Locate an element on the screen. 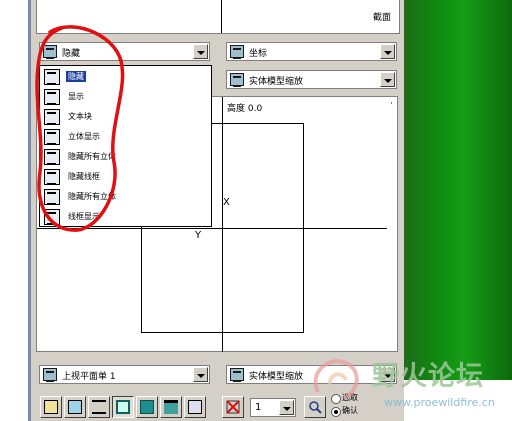 The height and width of the screenshot is (421, 512). dropdown-item: 立体显示 is located at coordinates (92, 137).